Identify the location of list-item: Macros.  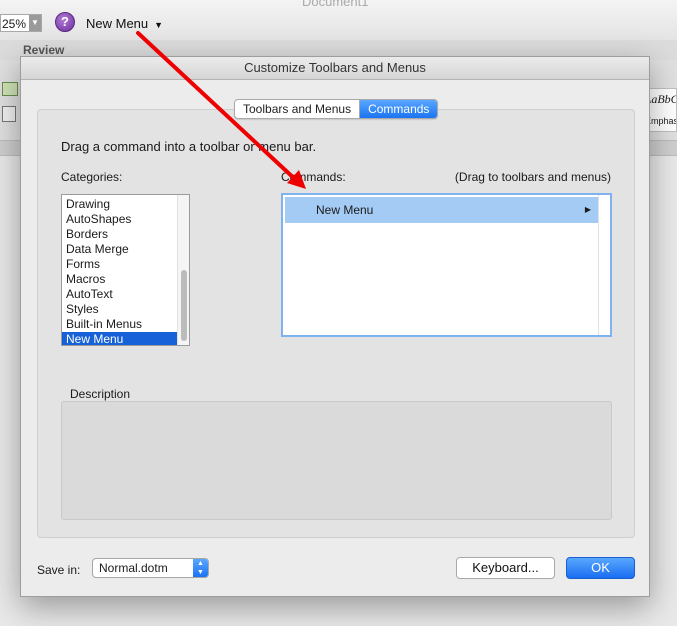
(120, 279).